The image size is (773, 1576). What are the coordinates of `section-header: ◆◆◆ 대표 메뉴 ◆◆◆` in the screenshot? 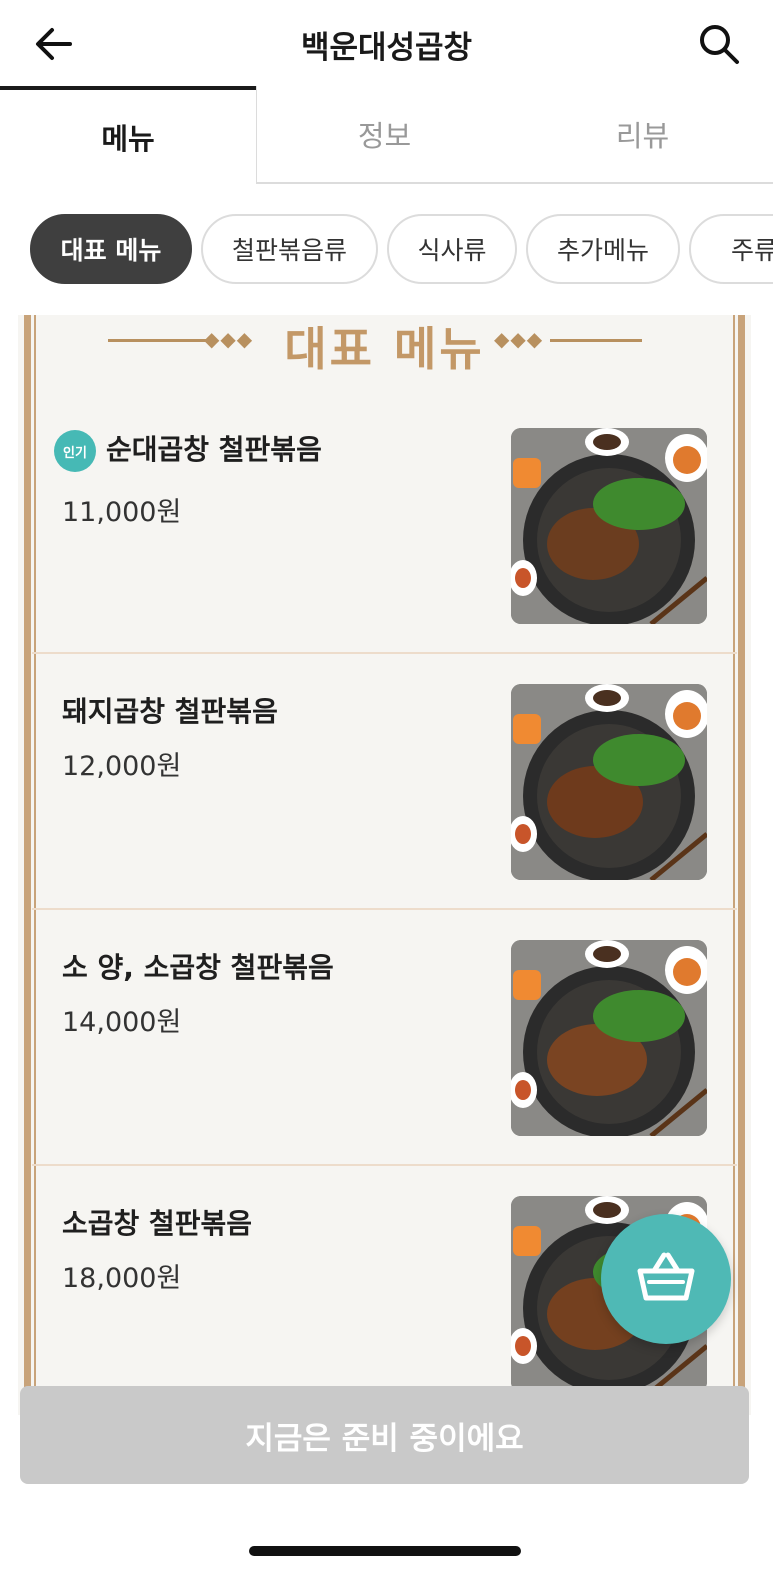 It's located at (384, 345).